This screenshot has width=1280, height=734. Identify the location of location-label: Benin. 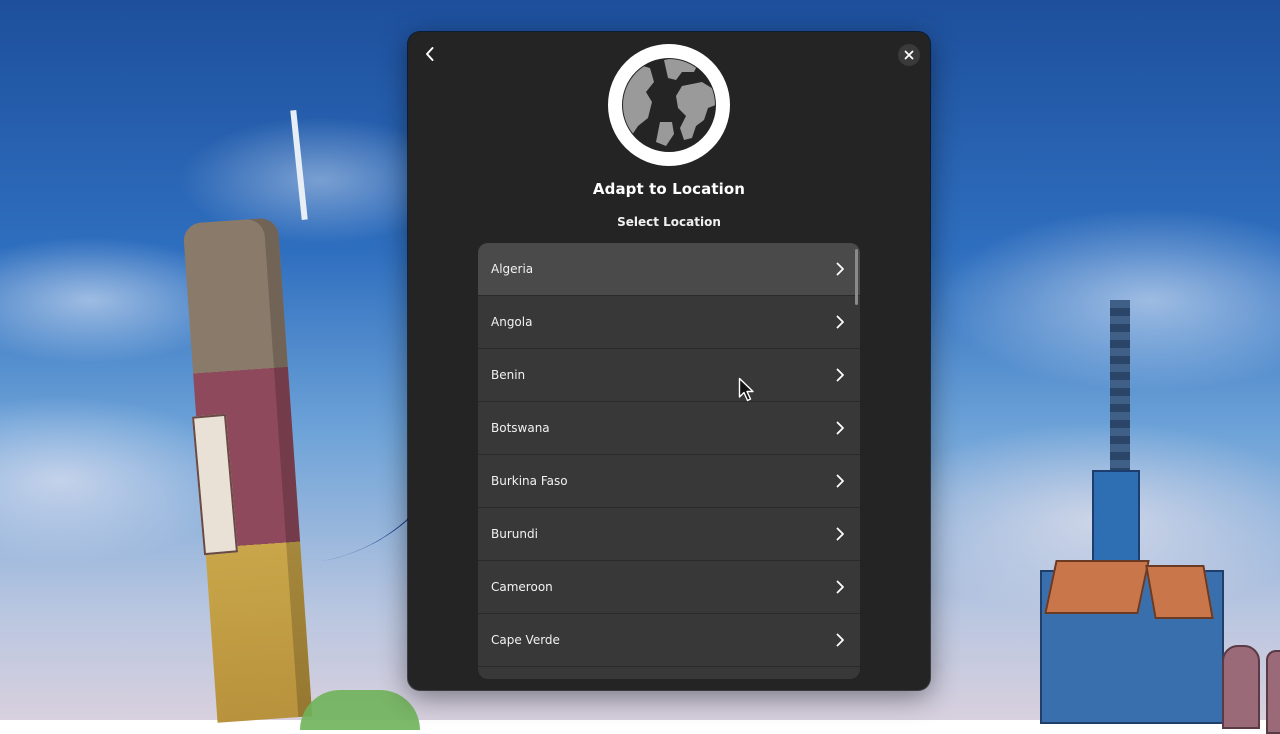
(508, 375).